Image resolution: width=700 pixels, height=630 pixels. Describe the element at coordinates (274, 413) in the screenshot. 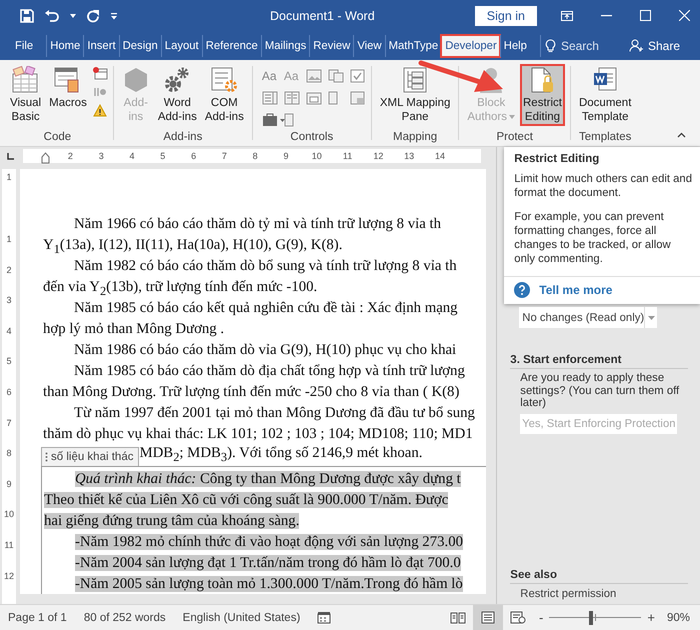

I see `document-text: Từ năm 1997 đến 2001 tại mỏ than Mông Dương đã đầu tư bổ sung` at that location.